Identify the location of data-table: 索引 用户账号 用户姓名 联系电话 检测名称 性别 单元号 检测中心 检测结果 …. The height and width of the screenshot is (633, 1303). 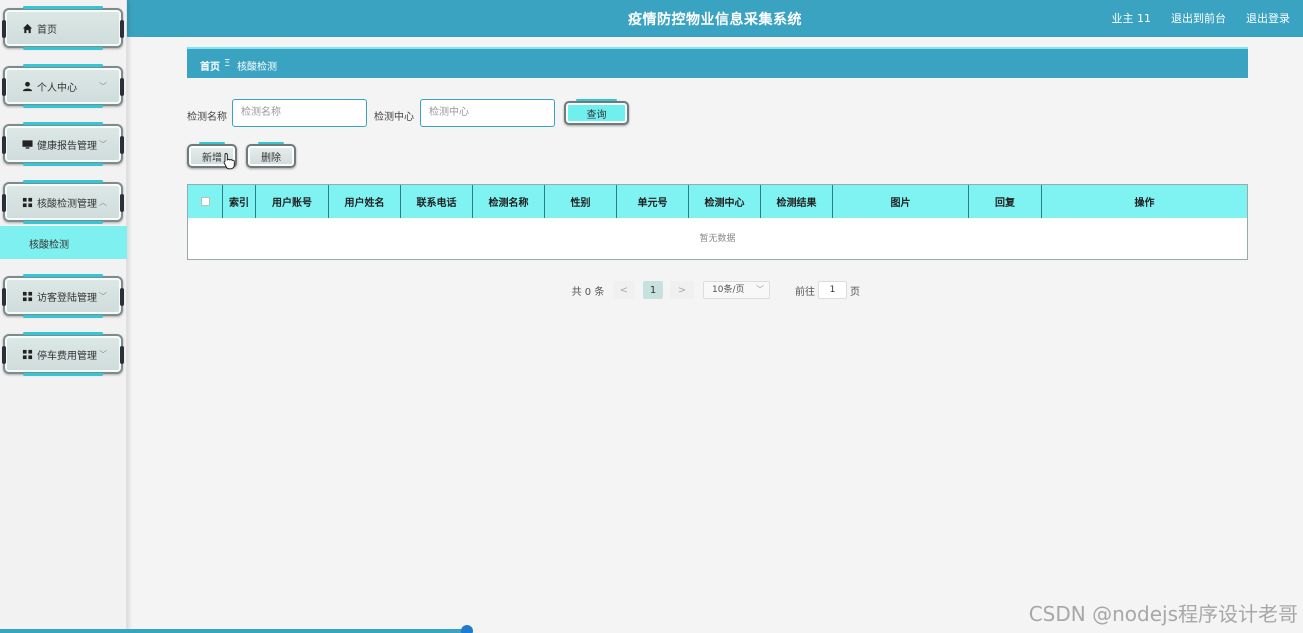
(717, 222).